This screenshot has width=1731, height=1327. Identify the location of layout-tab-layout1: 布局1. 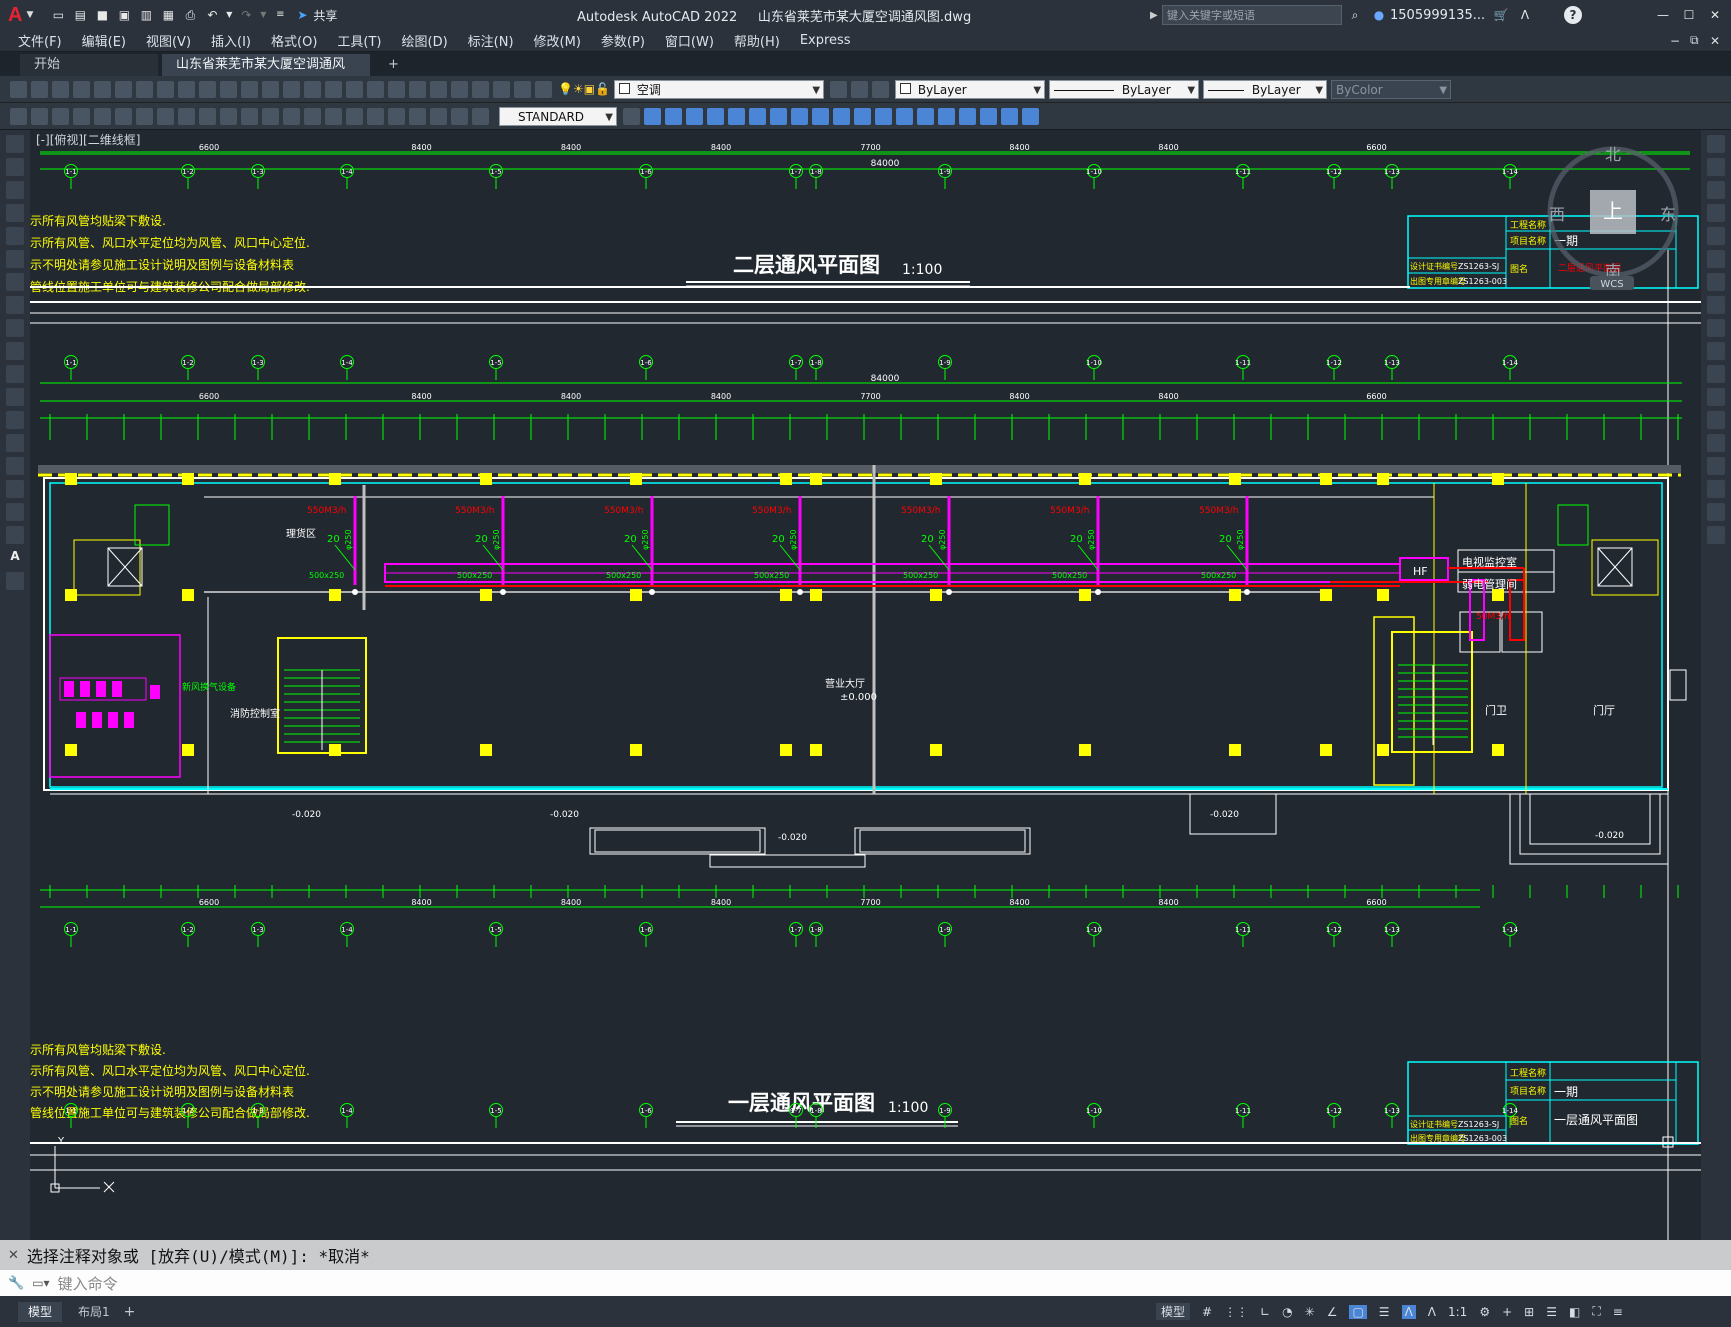
(94, 1312).